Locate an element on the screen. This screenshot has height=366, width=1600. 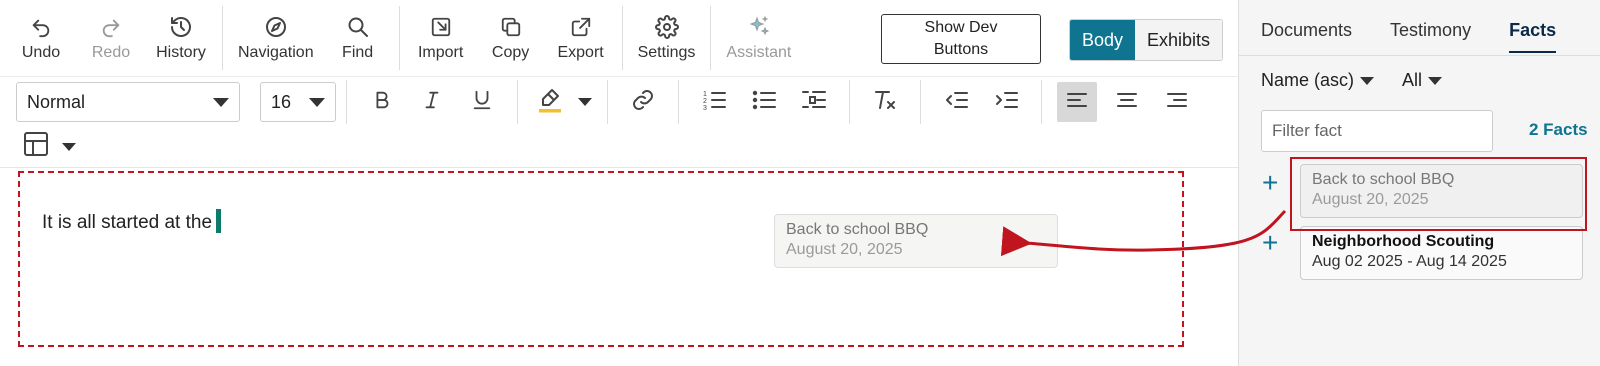
paragraph-style-value: Normal is located at coordinates (56, 101).